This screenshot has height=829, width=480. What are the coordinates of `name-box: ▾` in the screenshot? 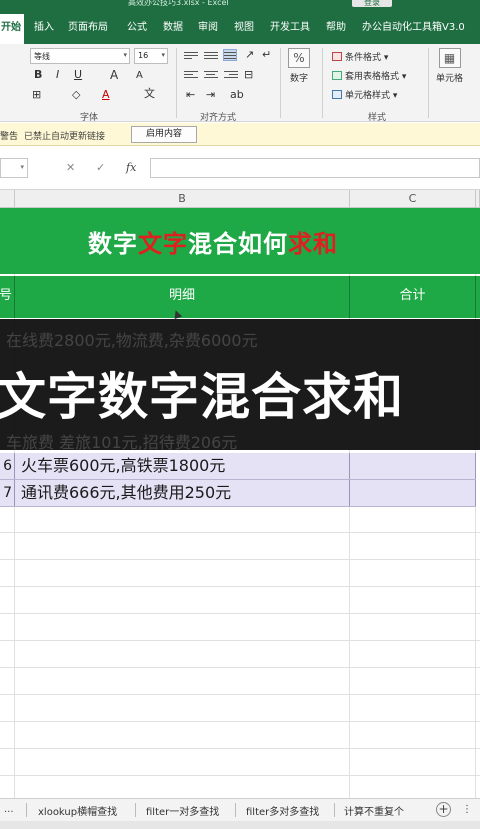 It's located at (14, 168).